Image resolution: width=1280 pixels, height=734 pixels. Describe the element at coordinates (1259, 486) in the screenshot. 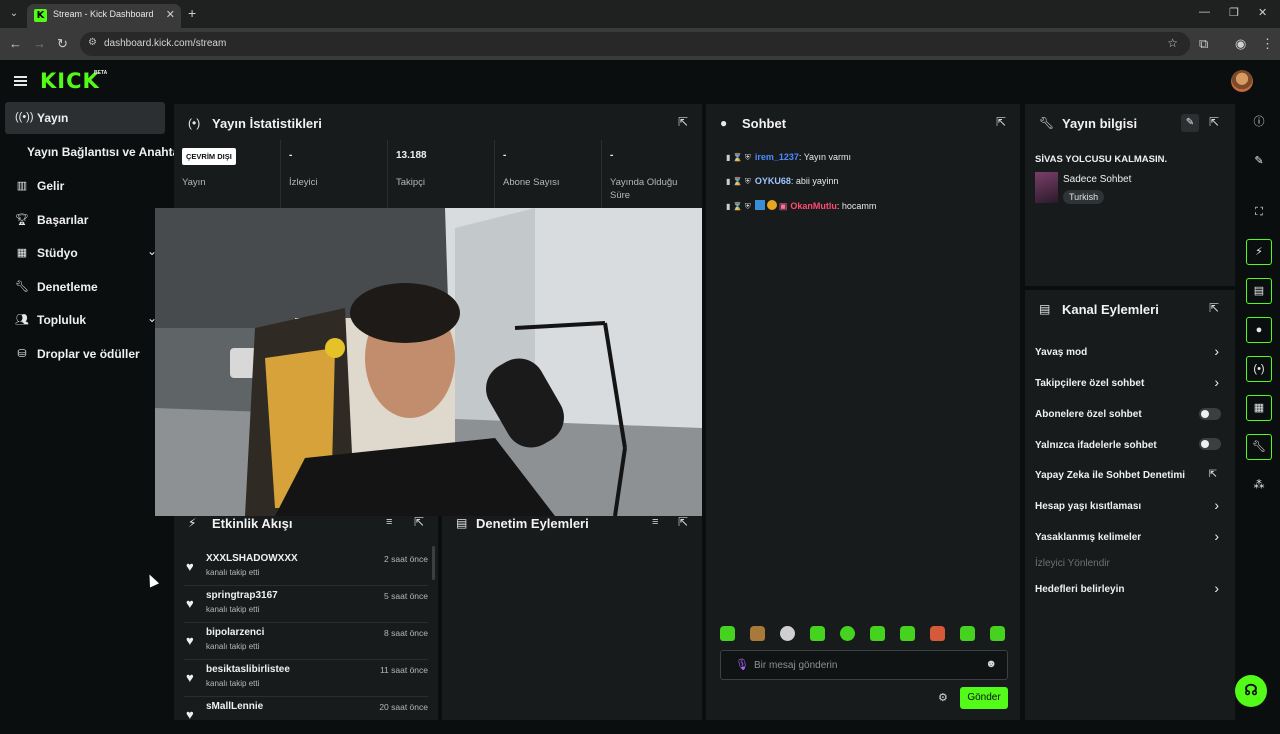

I see `layout-icon: ⁂` at that location.